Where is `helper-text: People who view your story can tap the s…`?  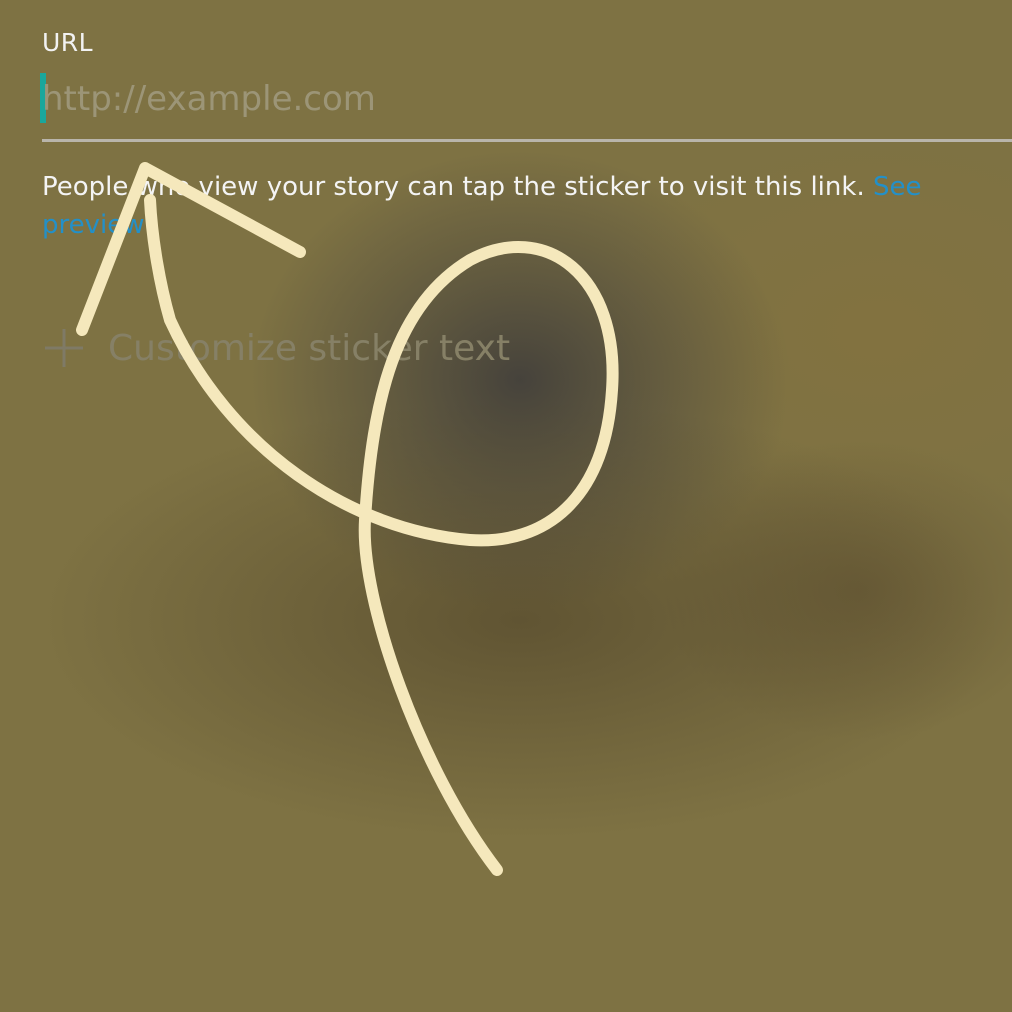 helper-text: People who view your story can tap the s… is located at coordinates (517, 206).